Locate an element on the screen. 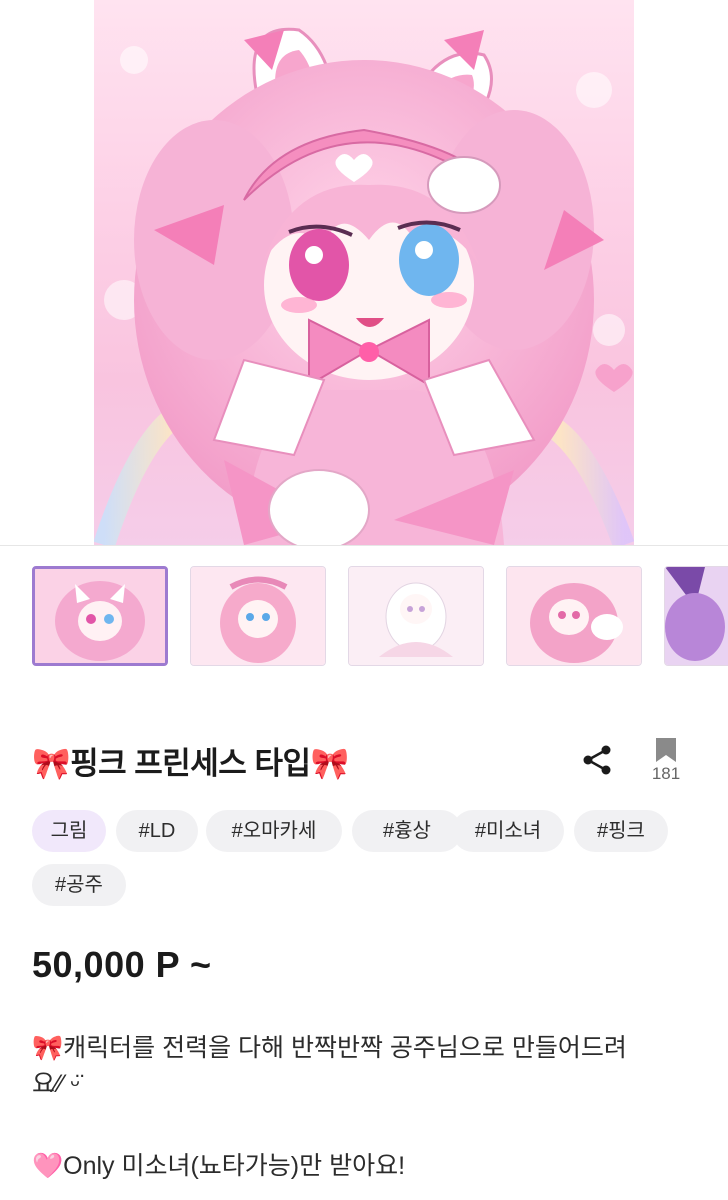  hashtag-pink: #핑크 is located at coordinates (621, 831).